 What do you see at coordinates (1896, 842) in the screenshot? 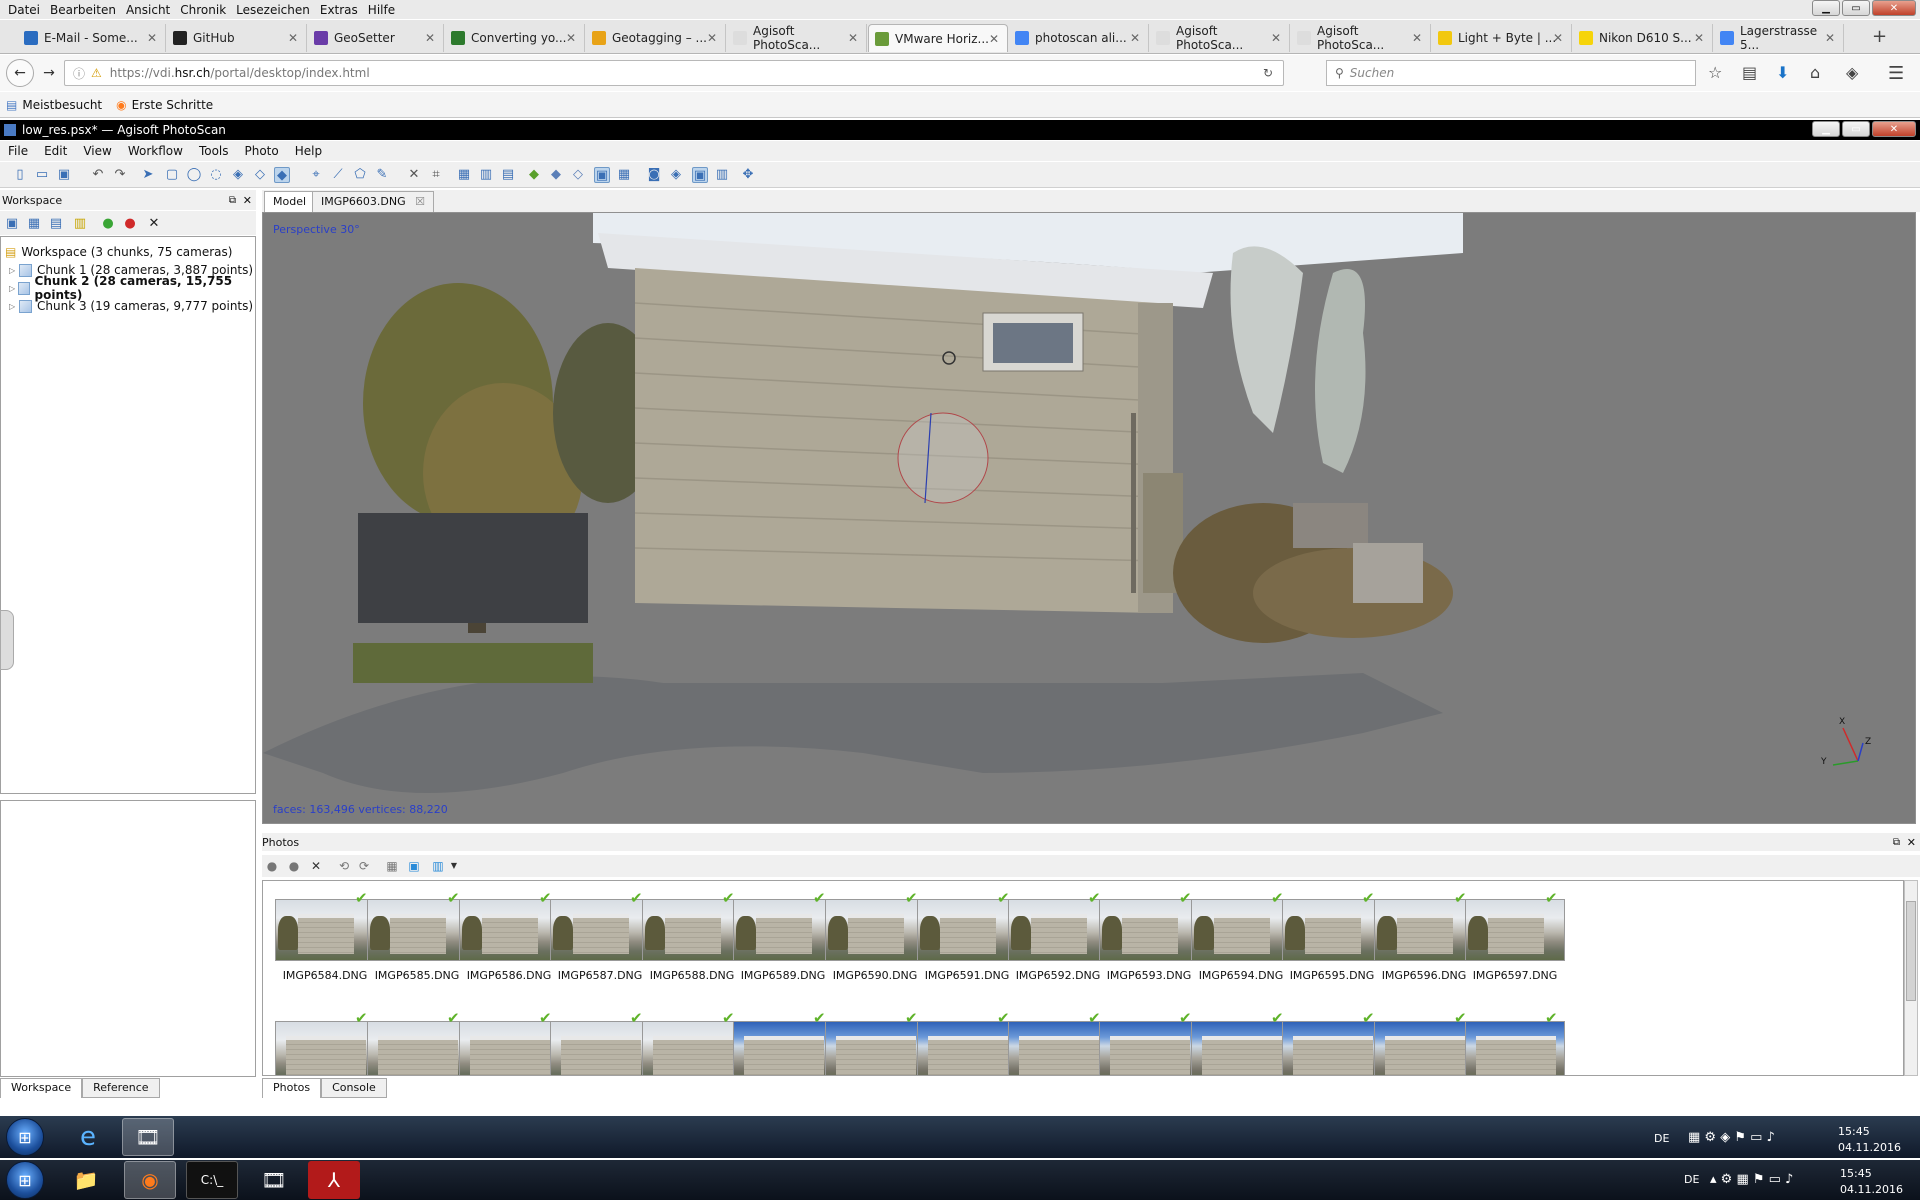
I see `photos-float-icon: ⧉` at bounding box center [1896, 842].